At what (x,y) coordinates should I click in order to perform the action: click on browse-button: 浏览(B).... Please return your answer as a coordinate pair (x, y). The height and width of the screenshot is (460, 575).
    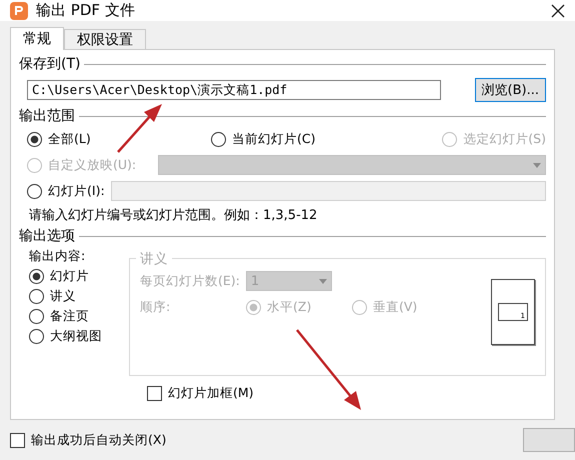
    Looking at the image, I should click on (510, 90).